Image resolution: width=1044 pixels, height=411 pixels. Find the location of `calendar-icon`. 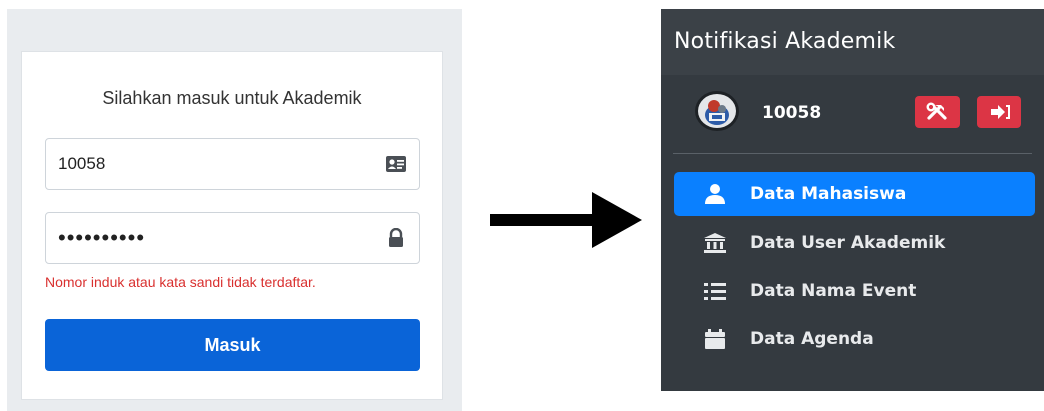

calendar-icon is located at coordinates (715, 339).